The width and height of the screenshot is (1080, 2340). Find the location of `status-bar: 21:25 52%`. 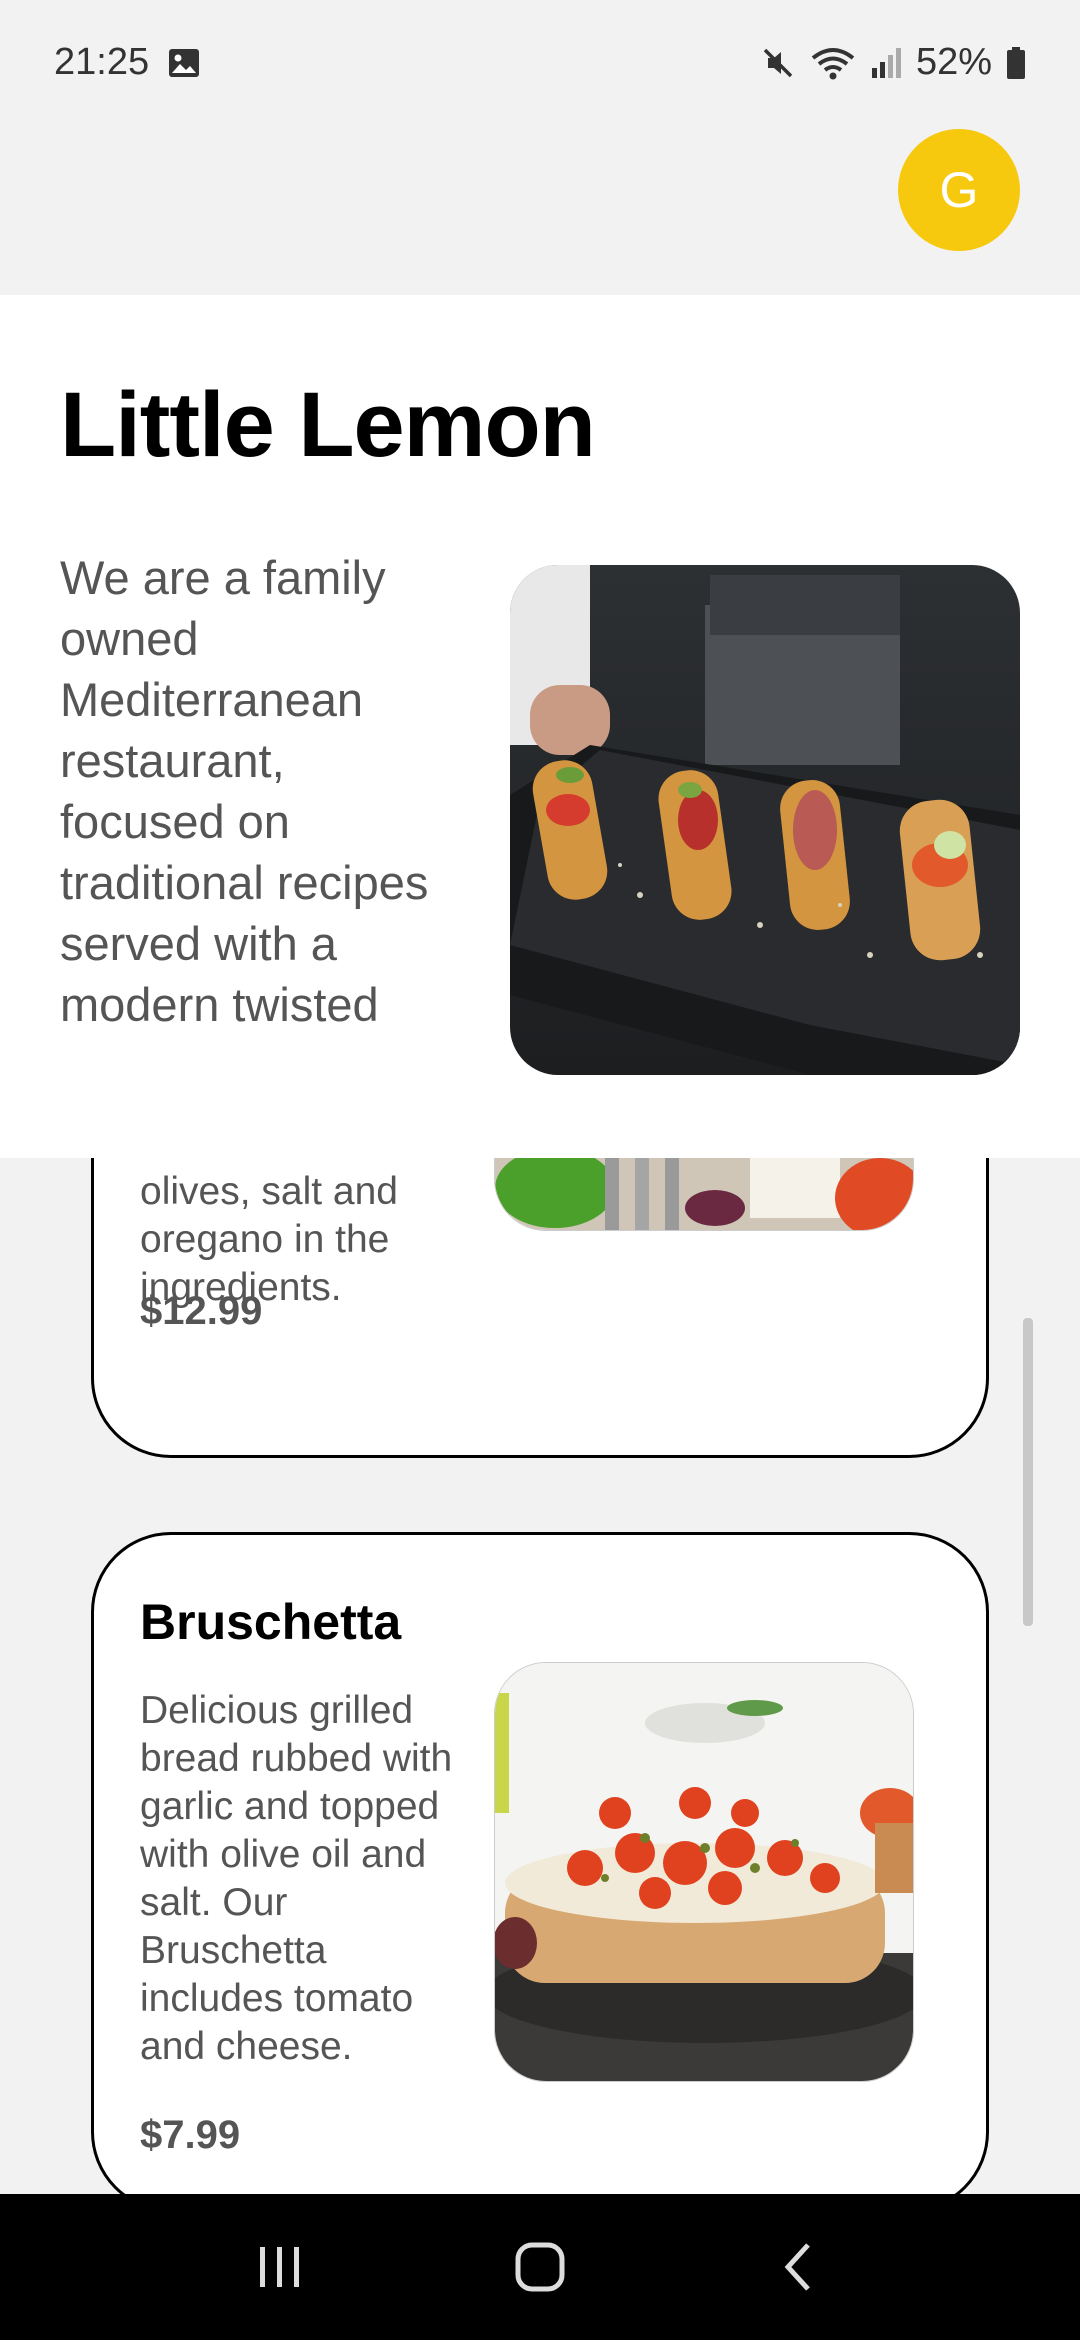

status-bar: 21:25 52% is located at coordinates (540, 62).